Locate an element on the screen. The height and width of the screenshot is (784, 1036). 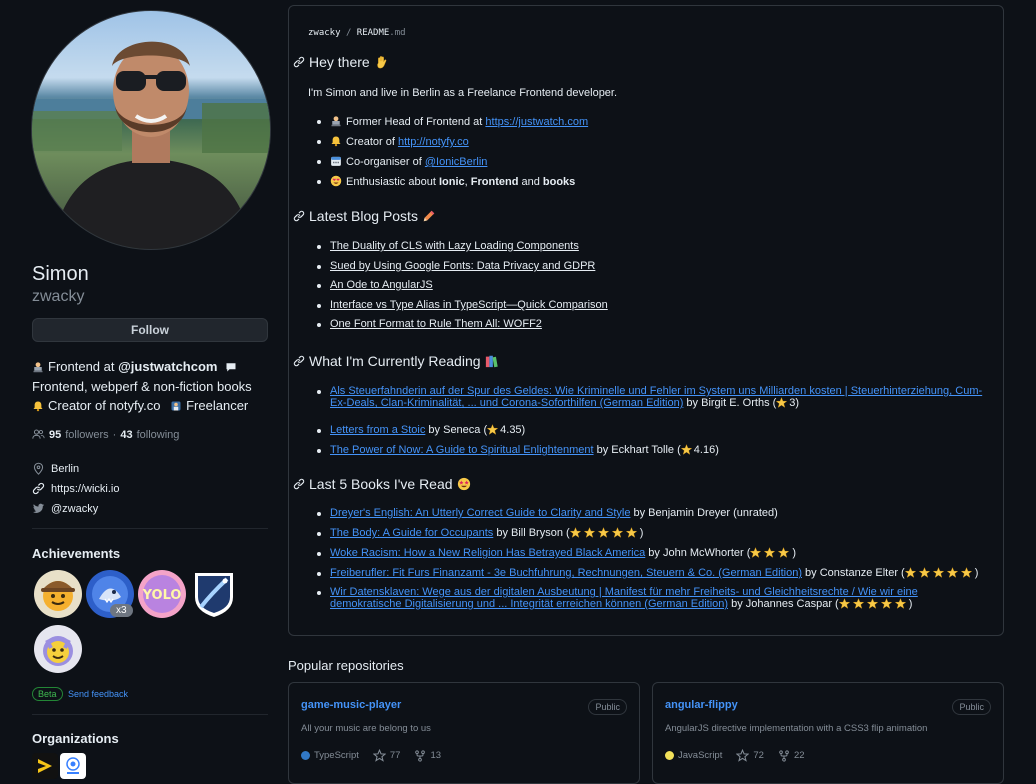
office-worker-emoji-icon is located at coordinates (176, 406).